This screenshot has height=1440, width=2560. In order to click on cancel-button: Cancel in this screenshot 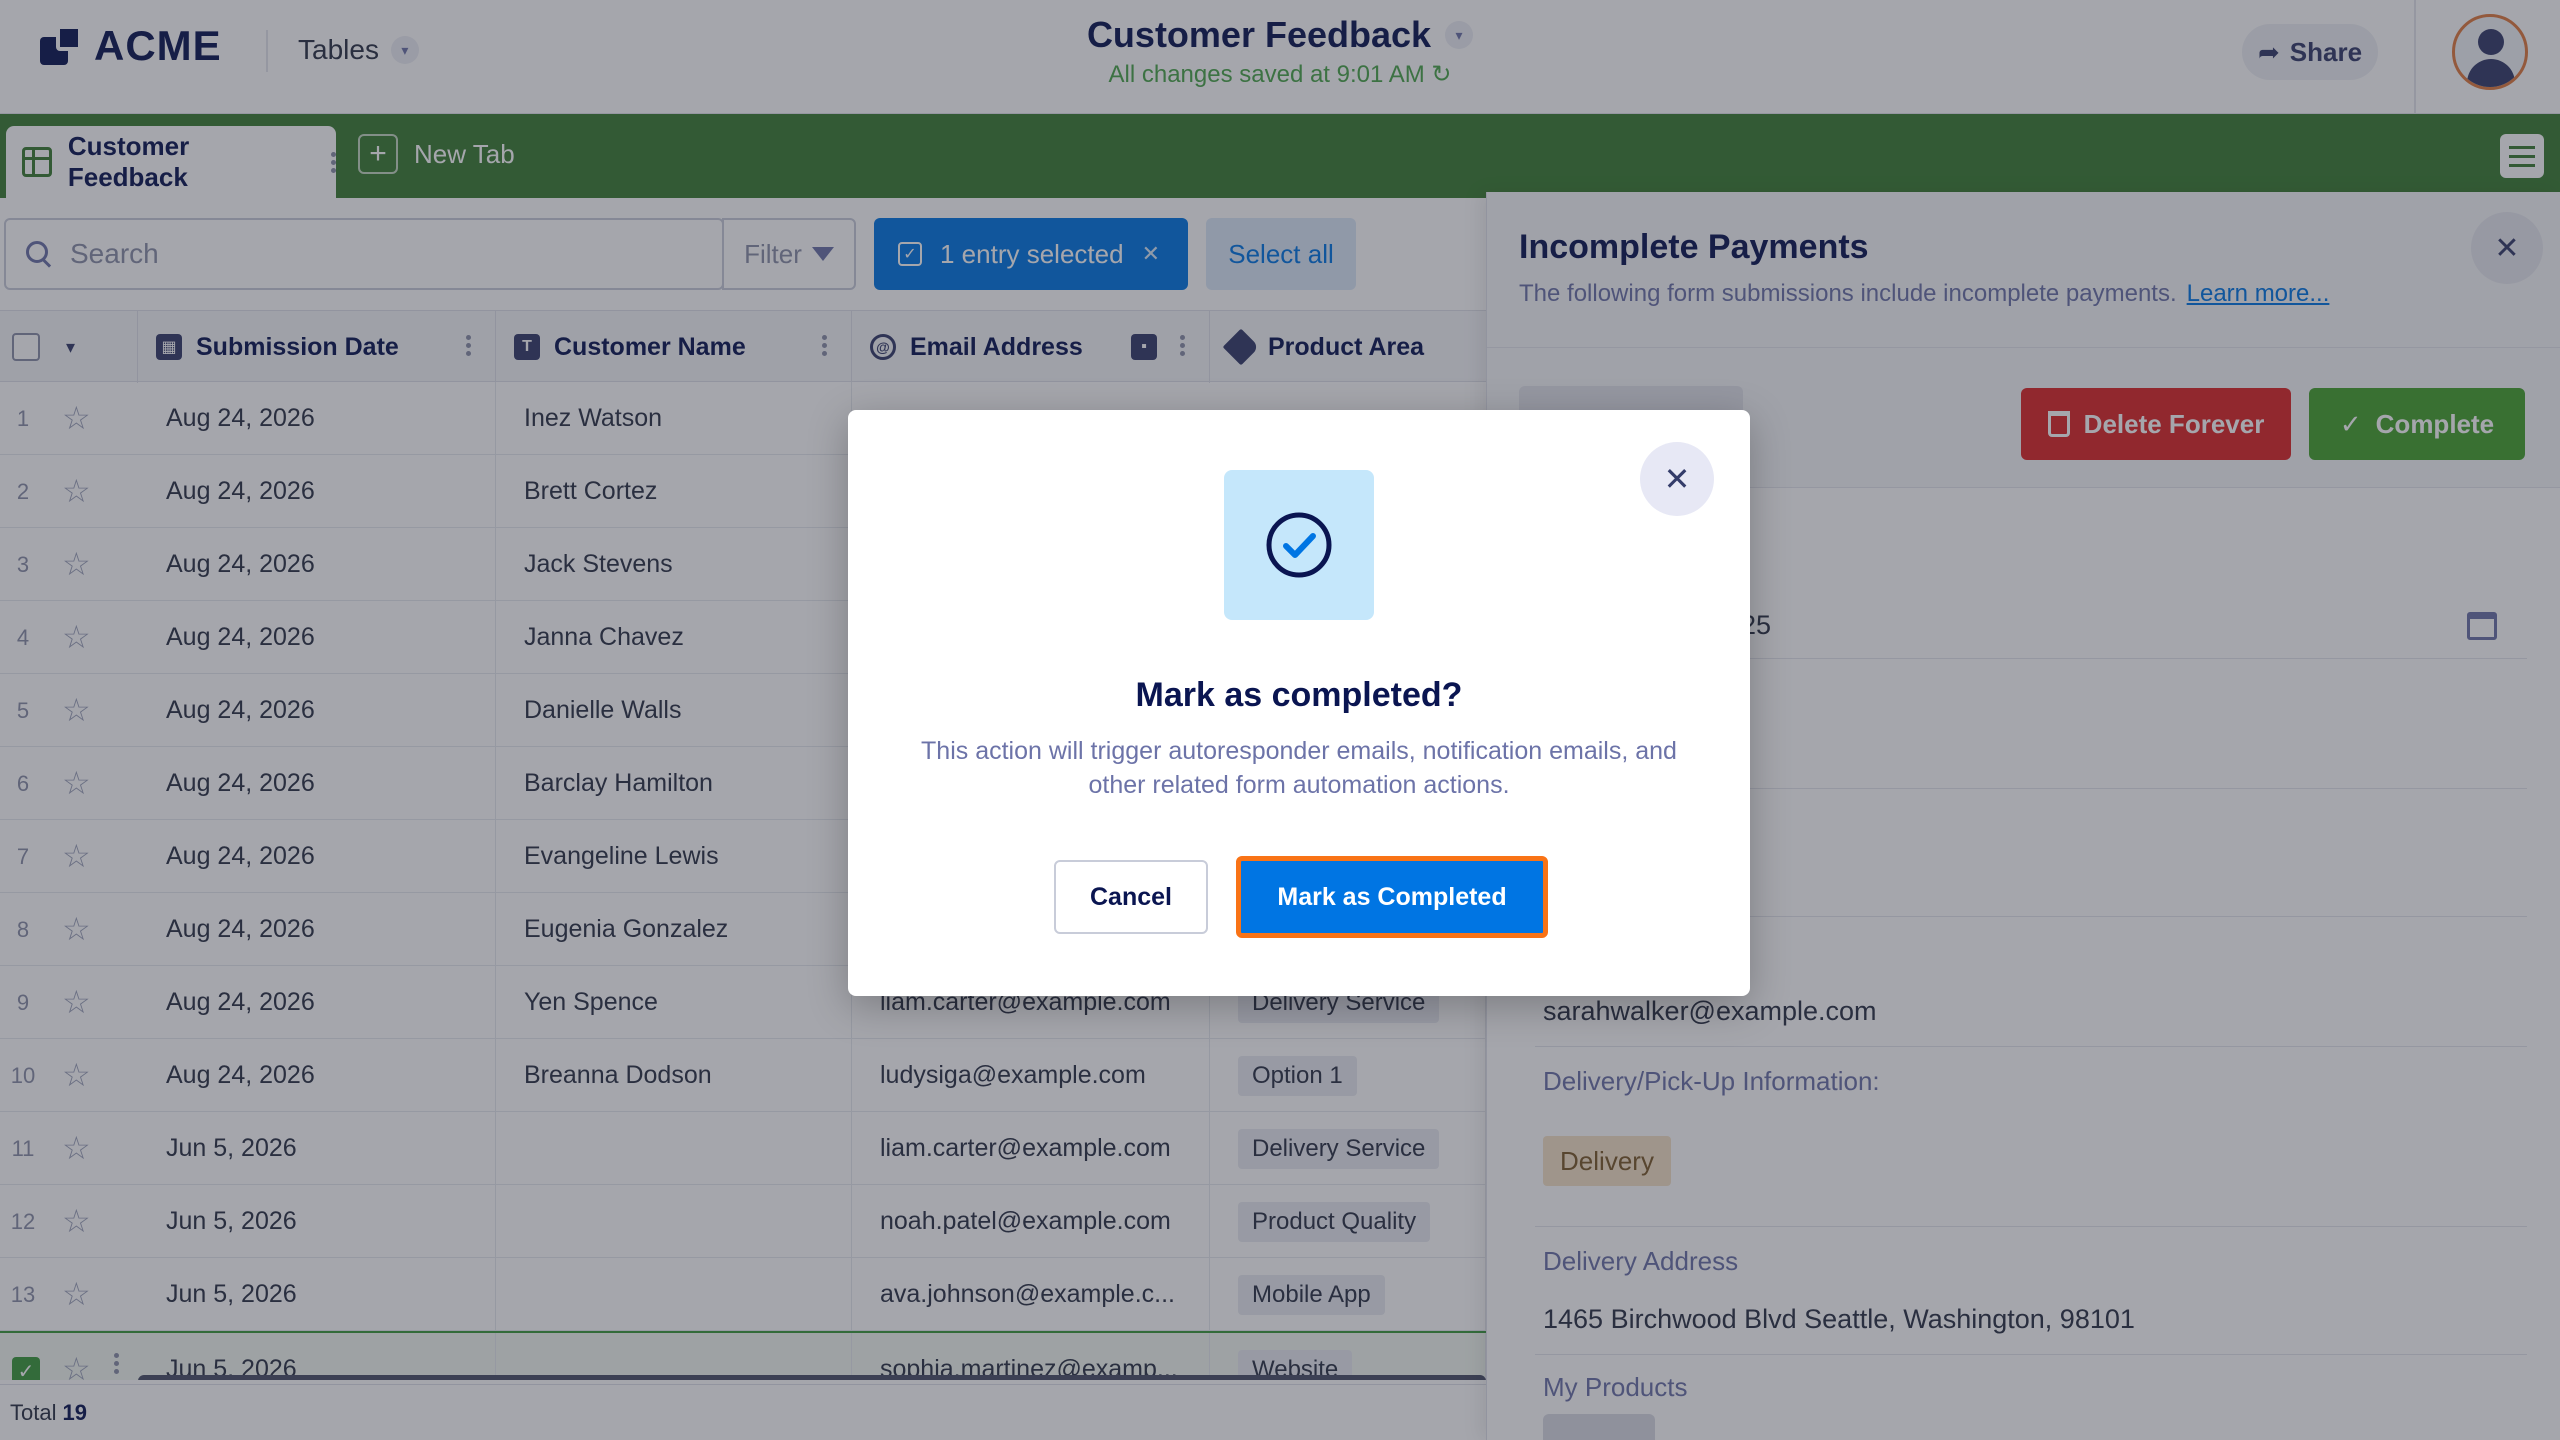, I will do `click(1131, 897)`.